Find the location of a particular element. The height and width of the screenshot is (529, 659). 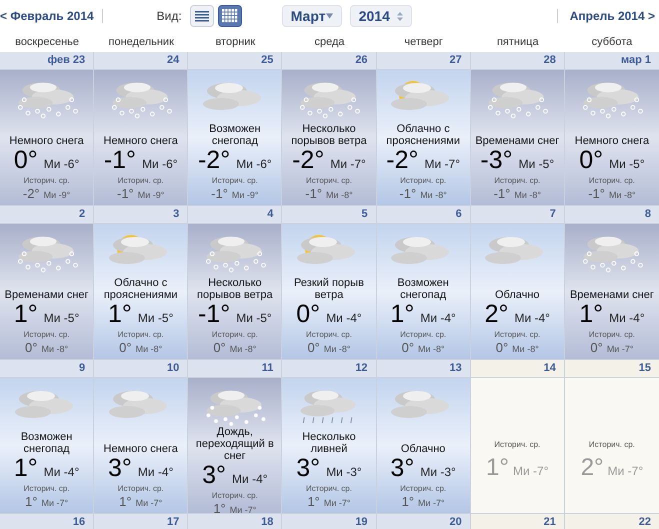

weekday-header: воскресенье is located at coordinates (47, 42).